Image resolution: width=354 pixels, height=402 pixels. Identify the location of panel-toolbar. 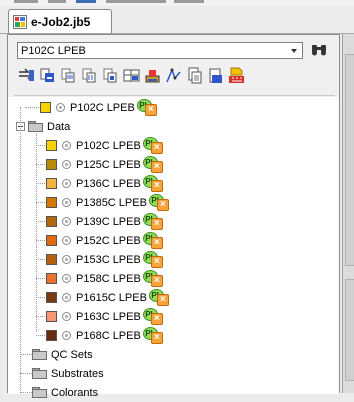
(131, 75).